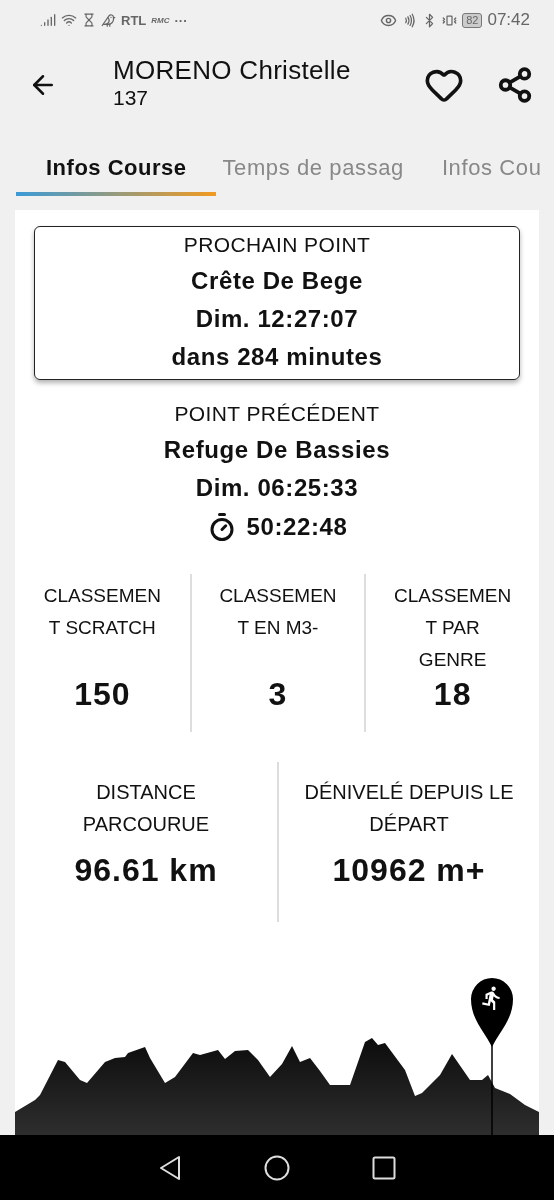  I want to click on status-label: ···, so click(181, 20).